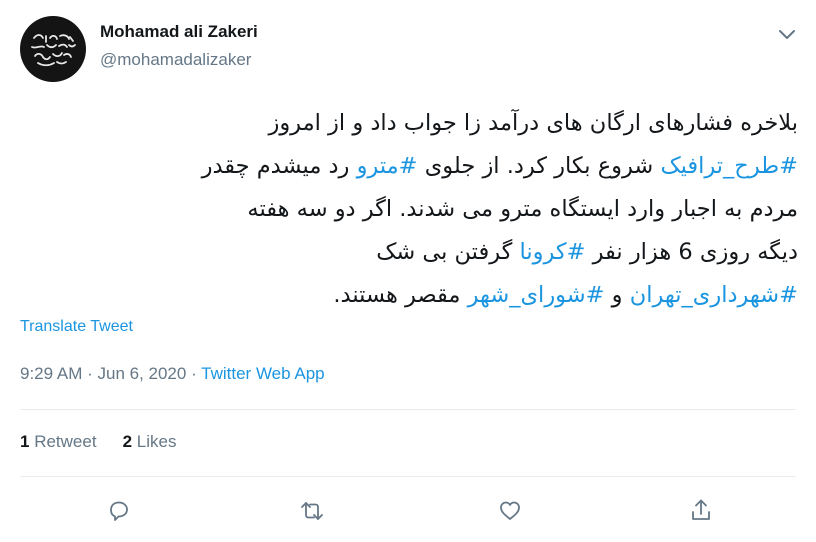  I want to click on tweet-text-segment: شروع بکار کرد. از جلوی, so click(539, 166).